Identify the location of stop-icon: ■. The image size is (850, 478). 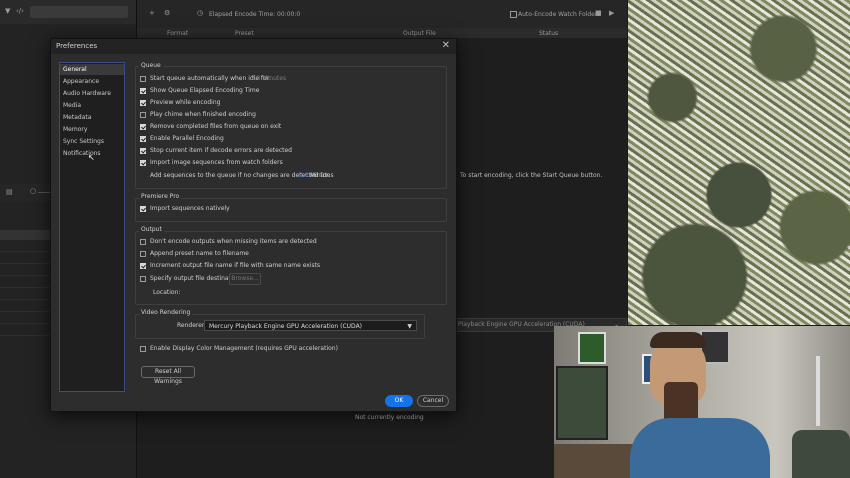
(598, 13).